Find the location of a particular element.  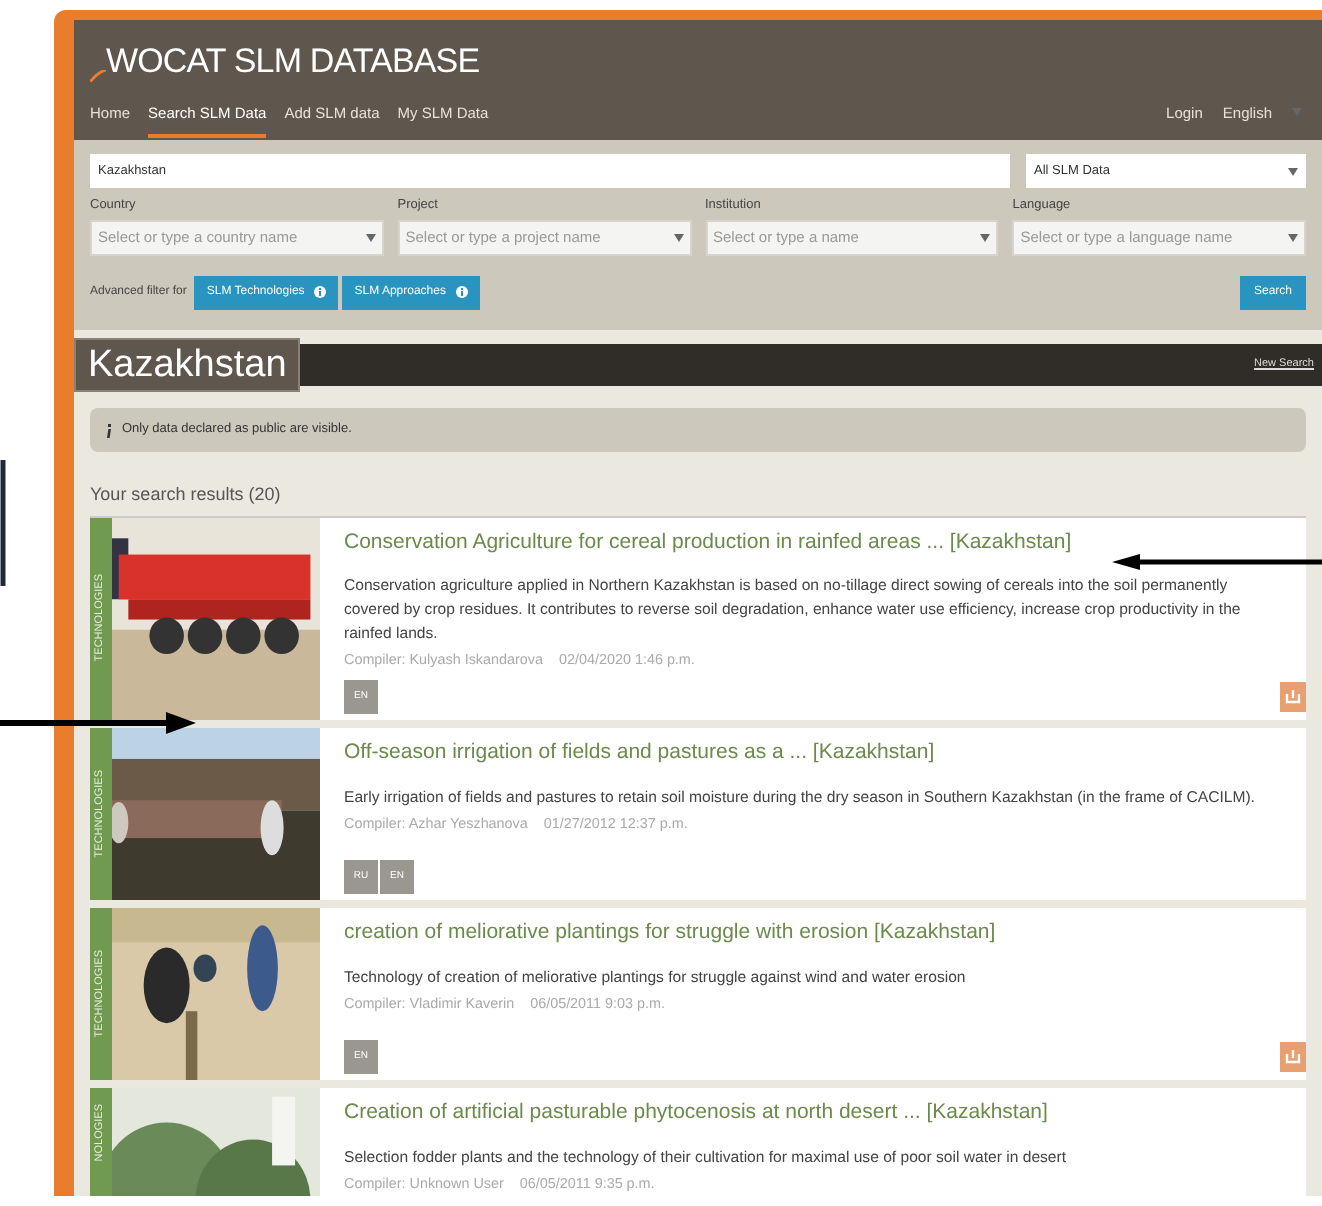

results-count: Your search results (20) is located at coordinates (186, 495).